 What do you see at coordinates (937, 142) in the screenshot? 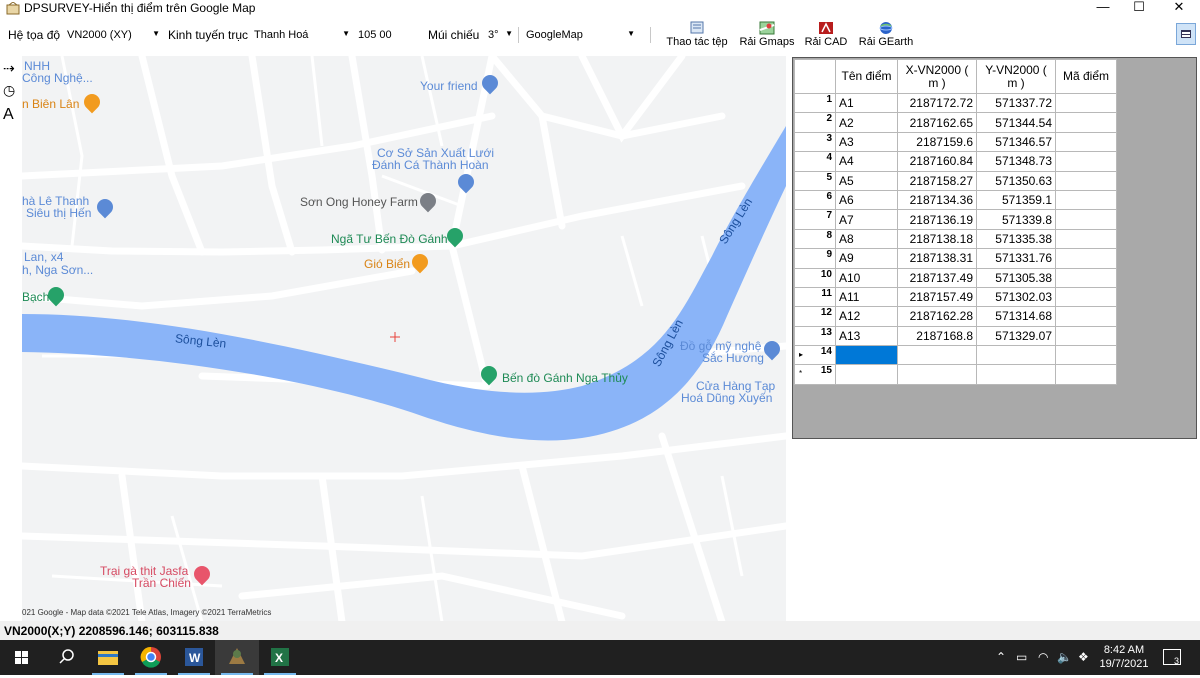
I see `cell-x: 2187159.6` at bounding box center [937, 142].